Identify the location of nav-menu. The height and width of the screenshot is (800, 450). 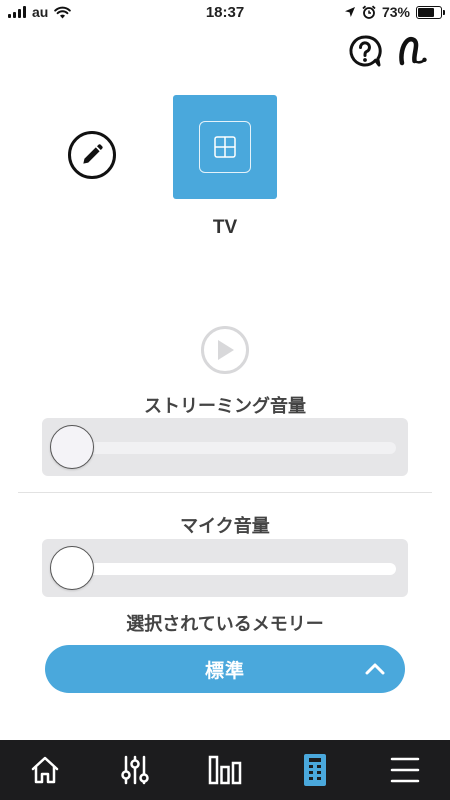
(405, 770).